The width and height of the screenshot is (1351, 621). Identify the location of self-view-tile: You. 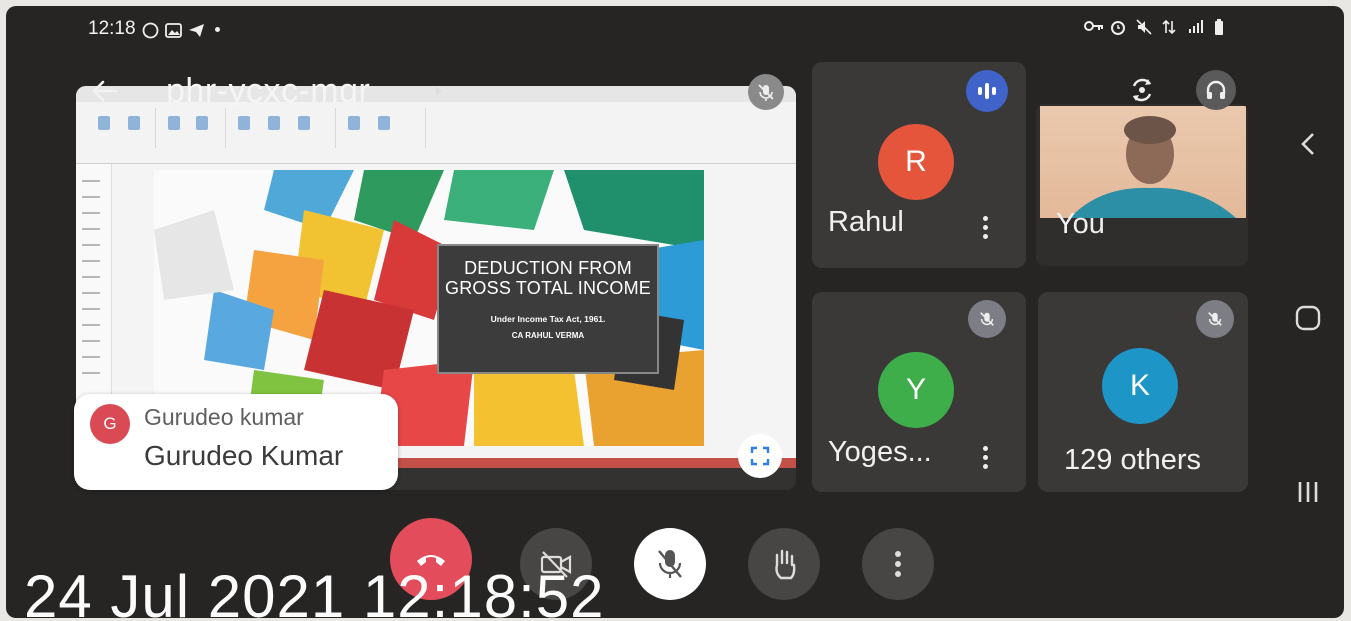
(1142, 185).